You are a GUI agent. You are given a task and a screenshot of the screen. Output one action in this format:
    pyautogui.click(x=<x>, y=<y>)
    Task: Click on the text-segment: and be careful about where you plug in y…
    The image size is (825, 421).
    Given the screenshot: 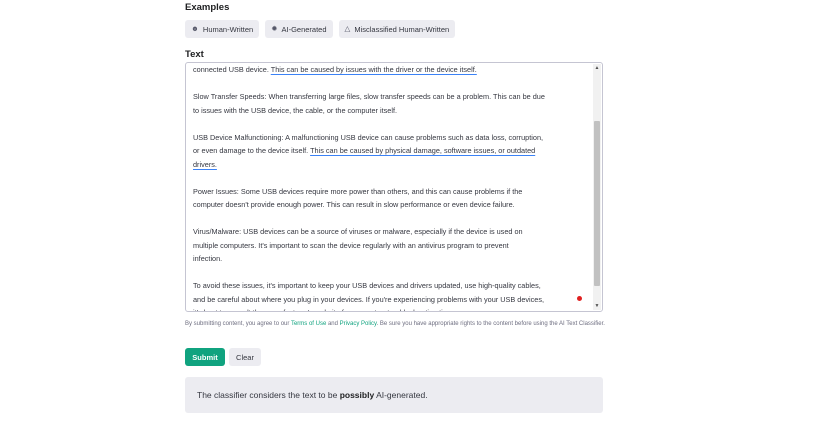 What is the action you would take?
    pyautogui.click(x=369, y=299)
    